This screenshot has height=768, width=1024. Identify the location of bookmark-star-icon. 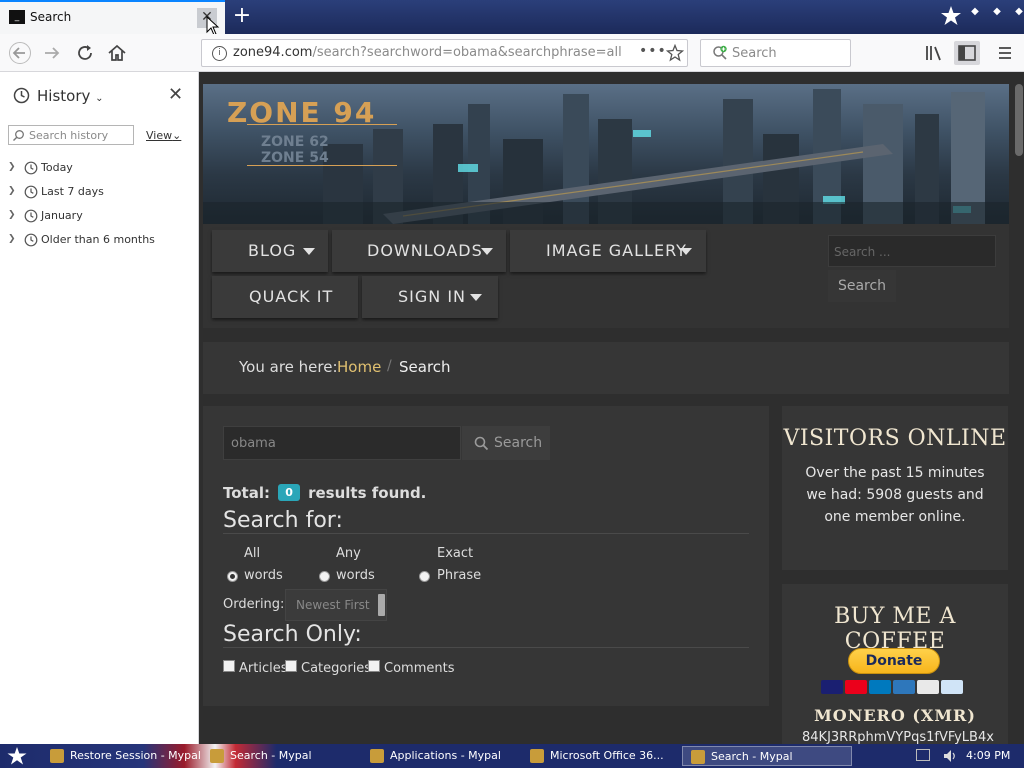
(675, 53).